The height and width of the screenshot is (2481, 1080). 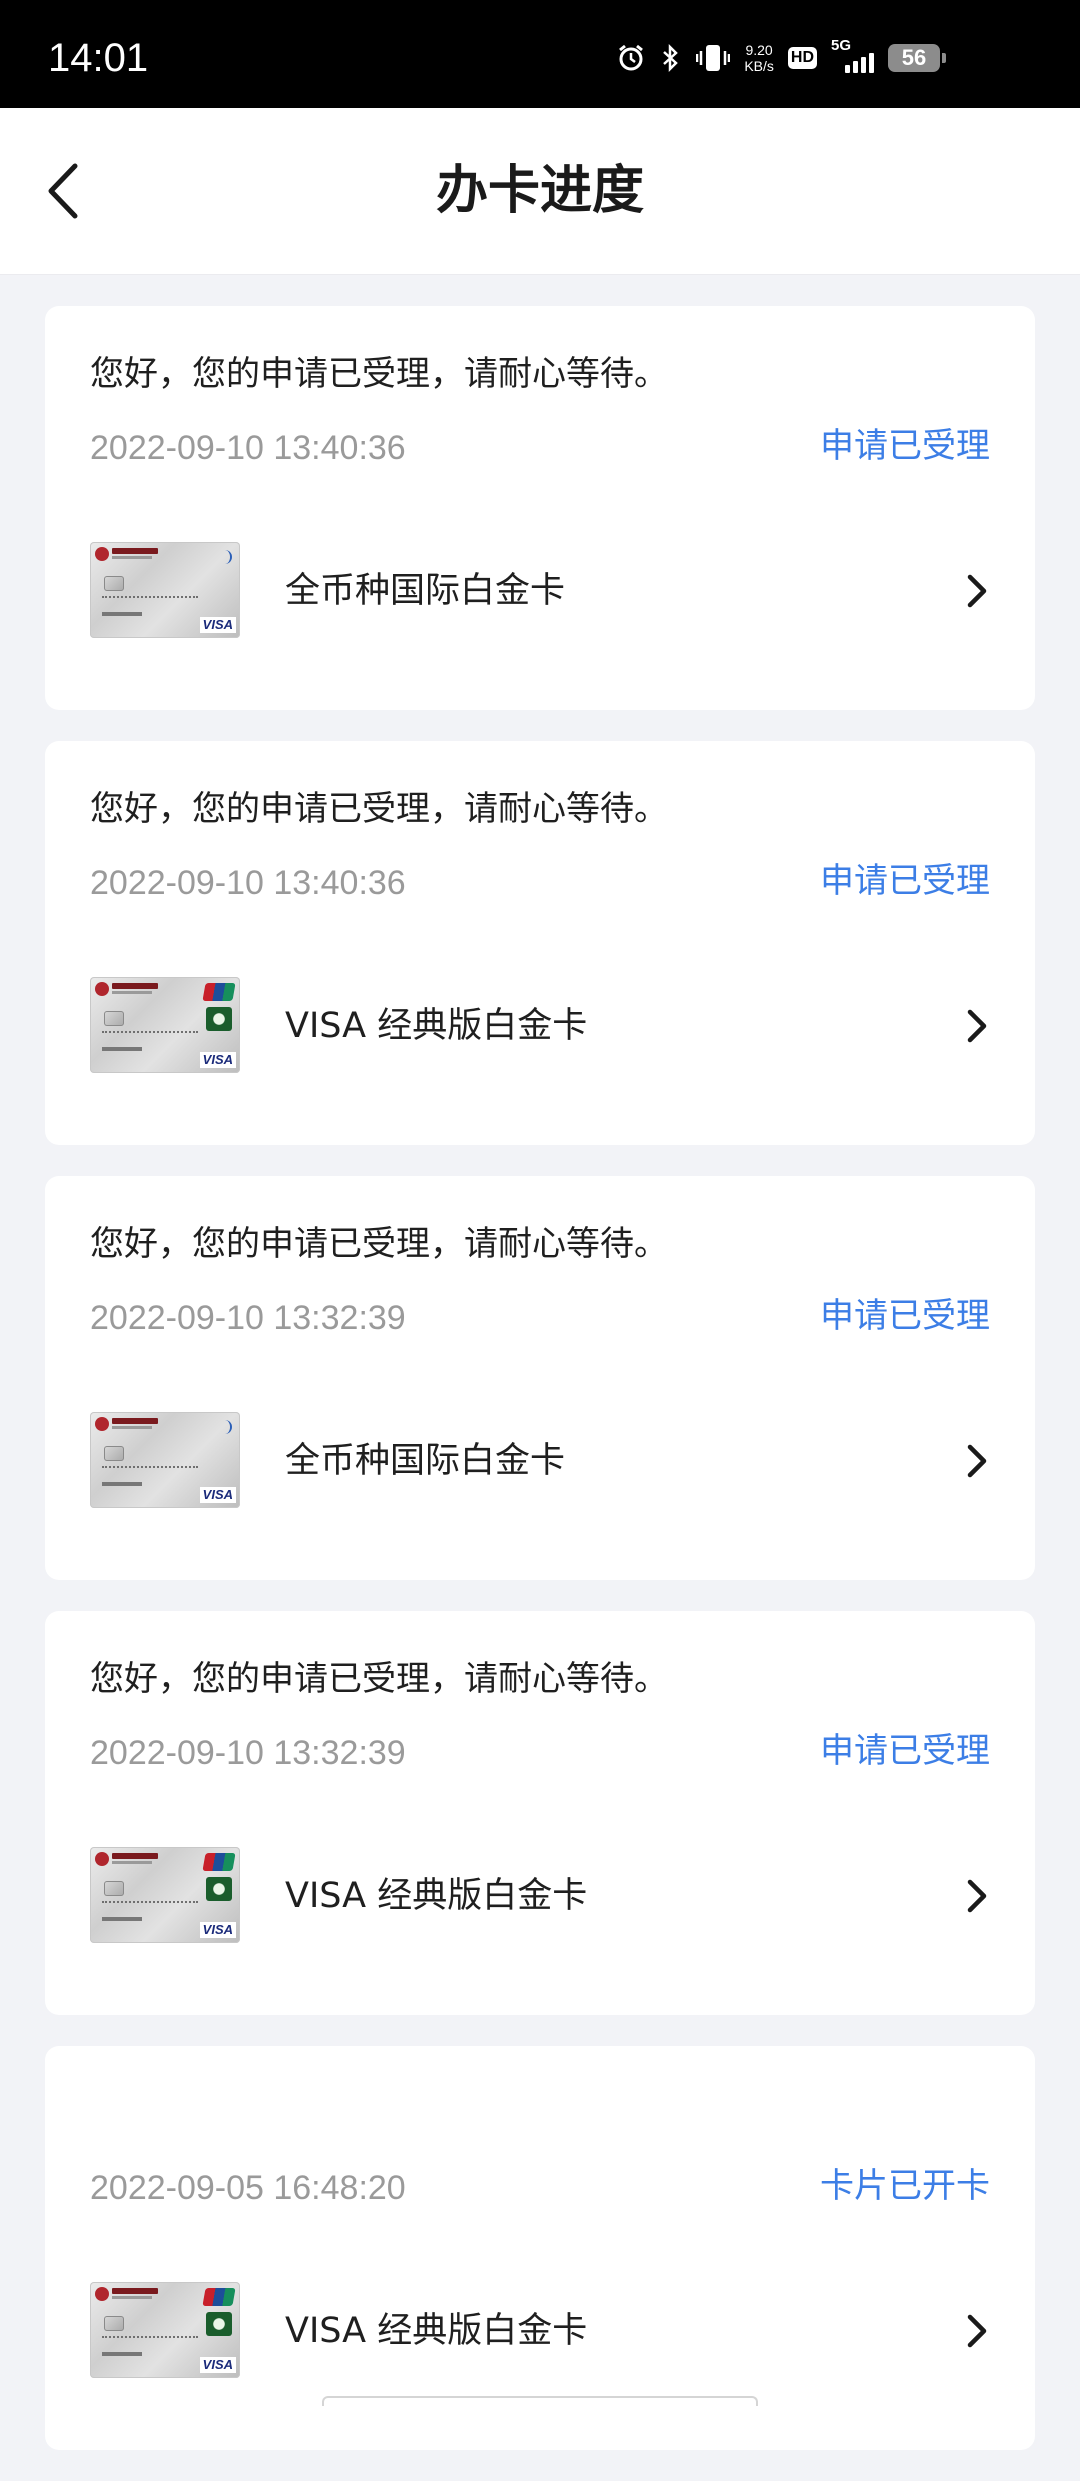 I want to click on application-status: 卡片已开卡, so click(x=905, y=2186).